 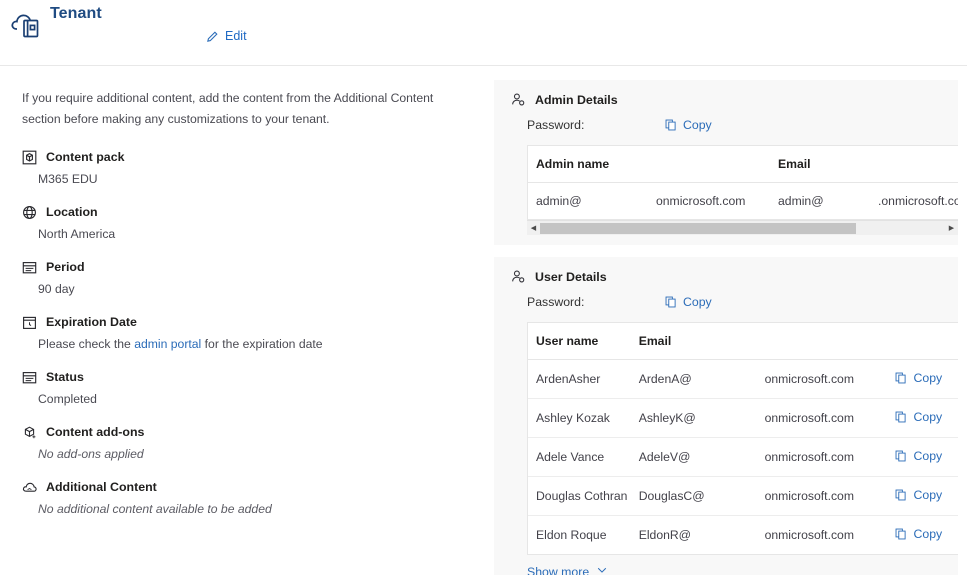 I want to click on field-label: Location, so click(x=72, y=212).